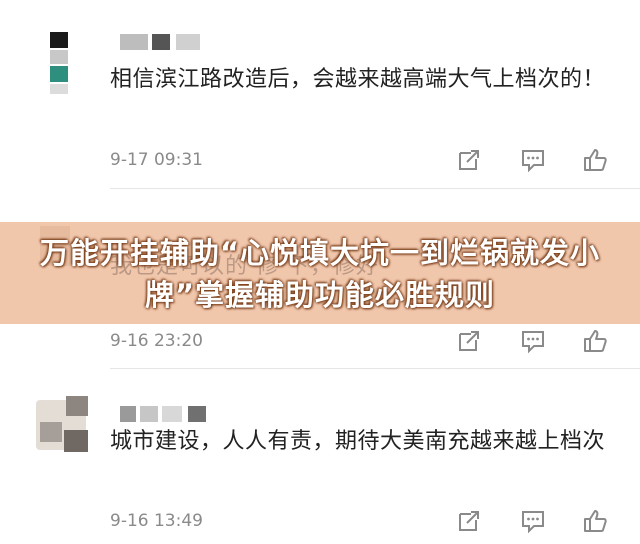 Image resolution: width=640 pixels, height=544 pixels. I want to click on comment-text: 城市建设，人人有责，期待大美南充越来越上档次, so click(358, 441).